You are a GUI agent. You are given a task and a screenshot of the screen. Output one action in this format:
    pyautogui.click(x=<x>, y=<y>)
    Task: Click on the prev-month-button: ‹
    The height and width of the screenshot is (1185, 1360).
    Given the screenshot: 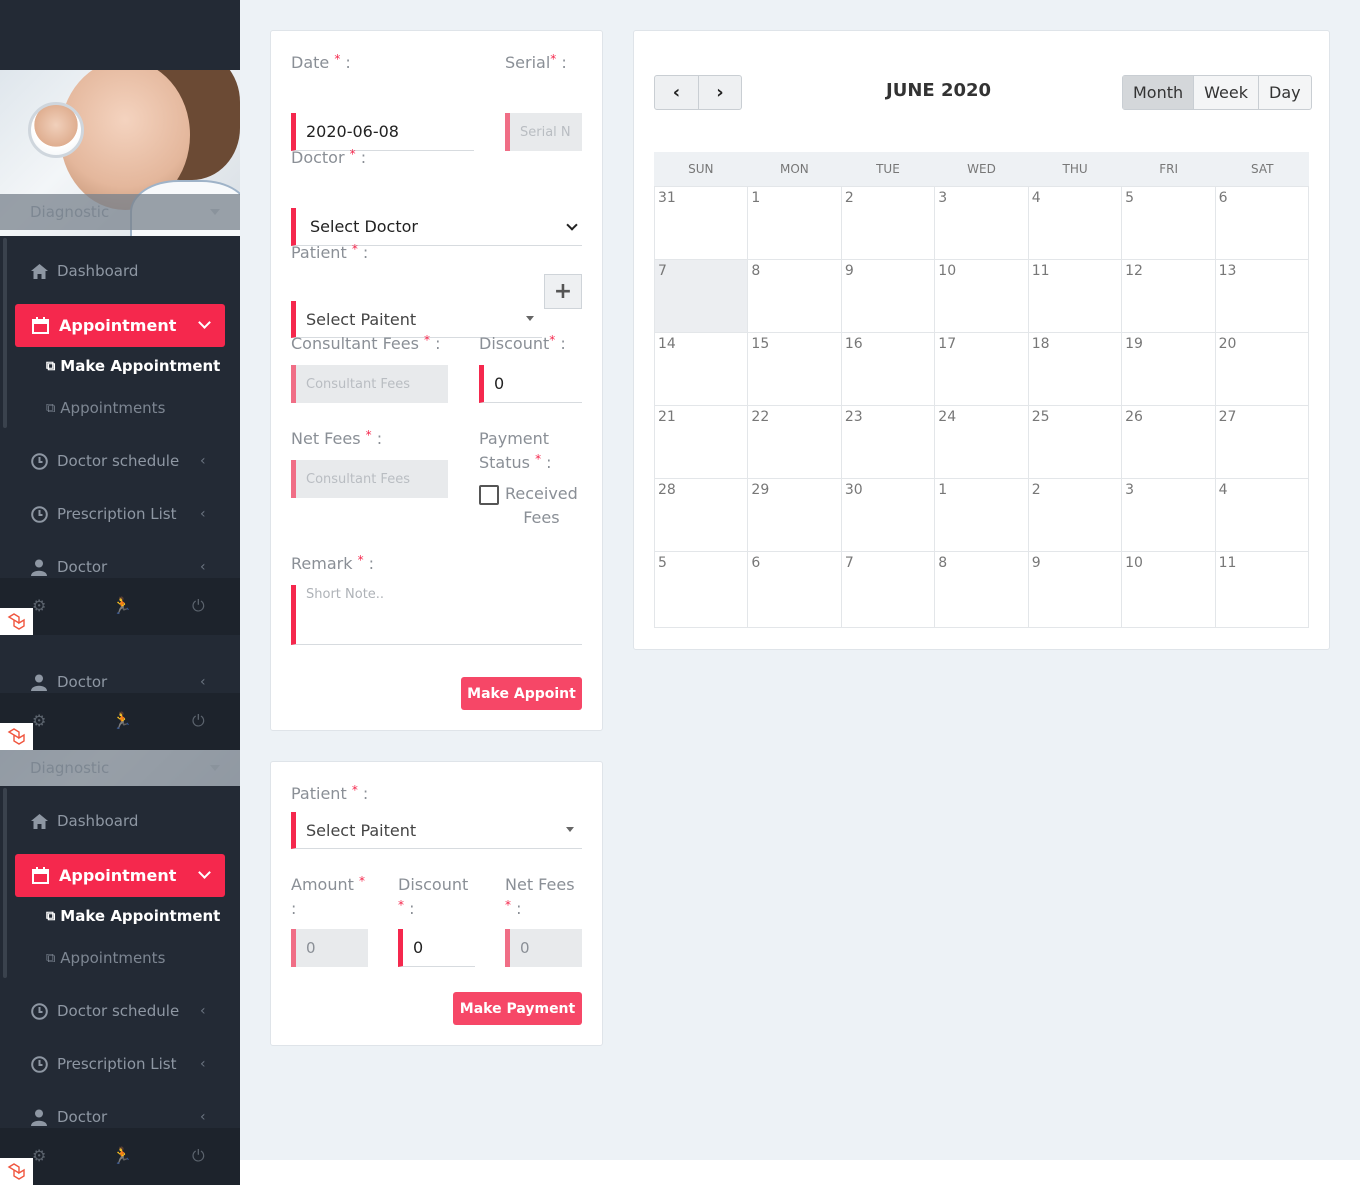 What is the action you would take?
    pyautogui.click(x=676, y=92)
    